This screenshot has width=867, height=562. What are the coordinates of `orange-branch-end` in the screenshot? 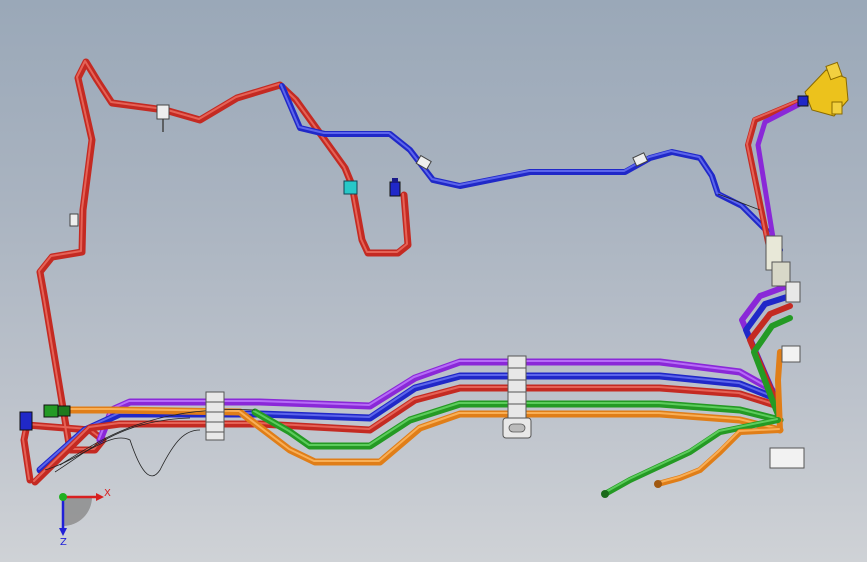 It's located at (658, 484).